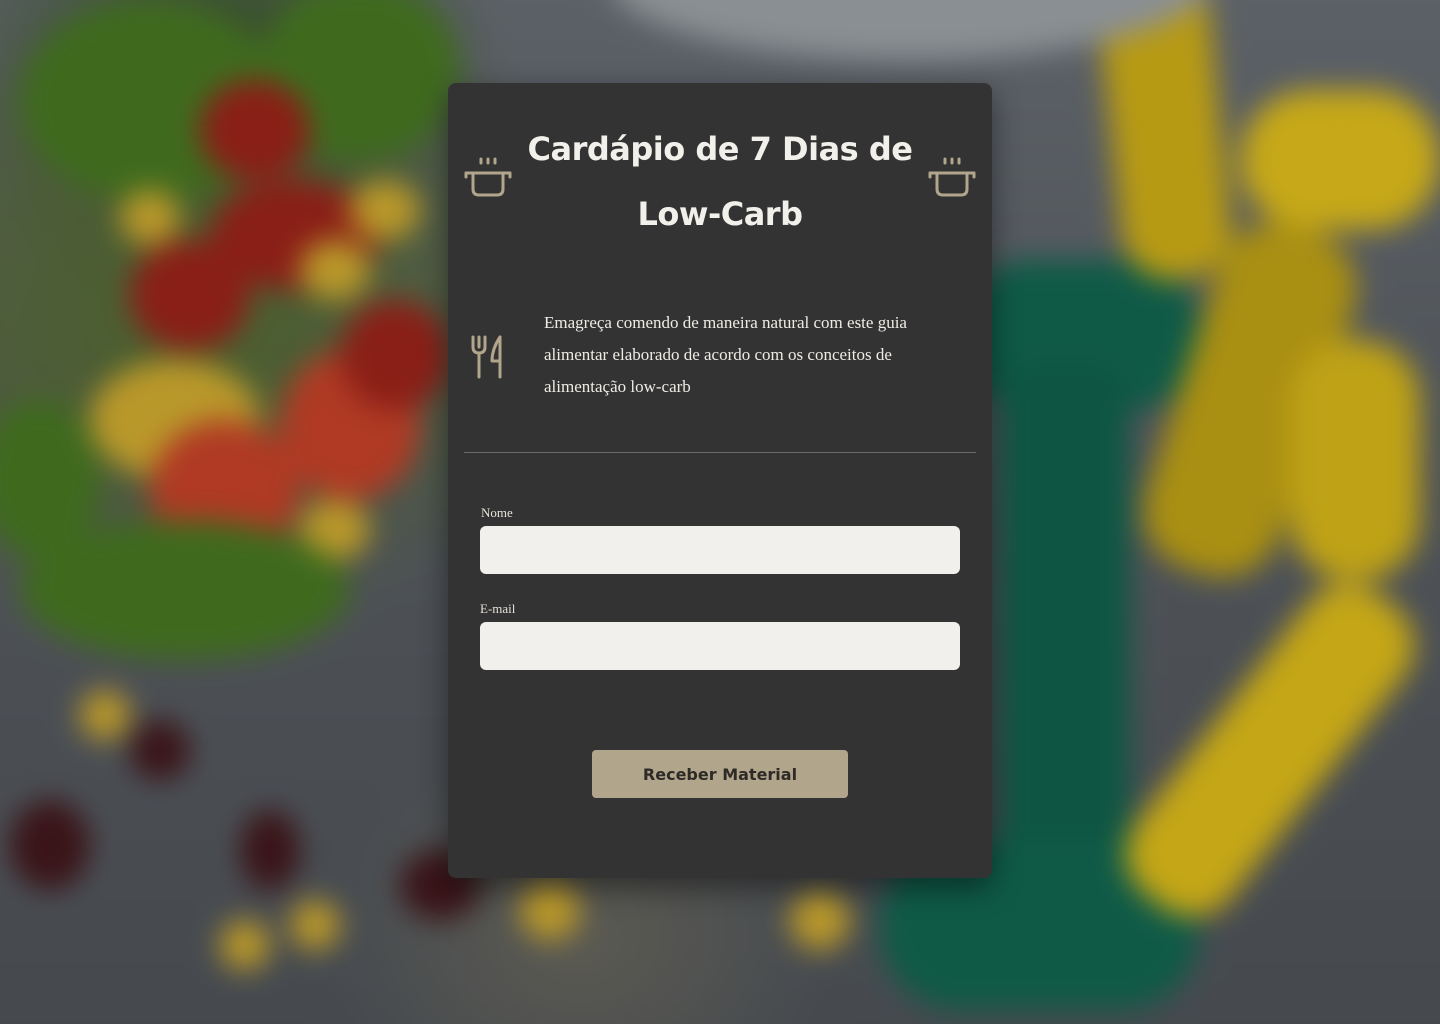 The height and width of the screenshot is (1024, 1440). I want to click on name-input, so click(720, 550).